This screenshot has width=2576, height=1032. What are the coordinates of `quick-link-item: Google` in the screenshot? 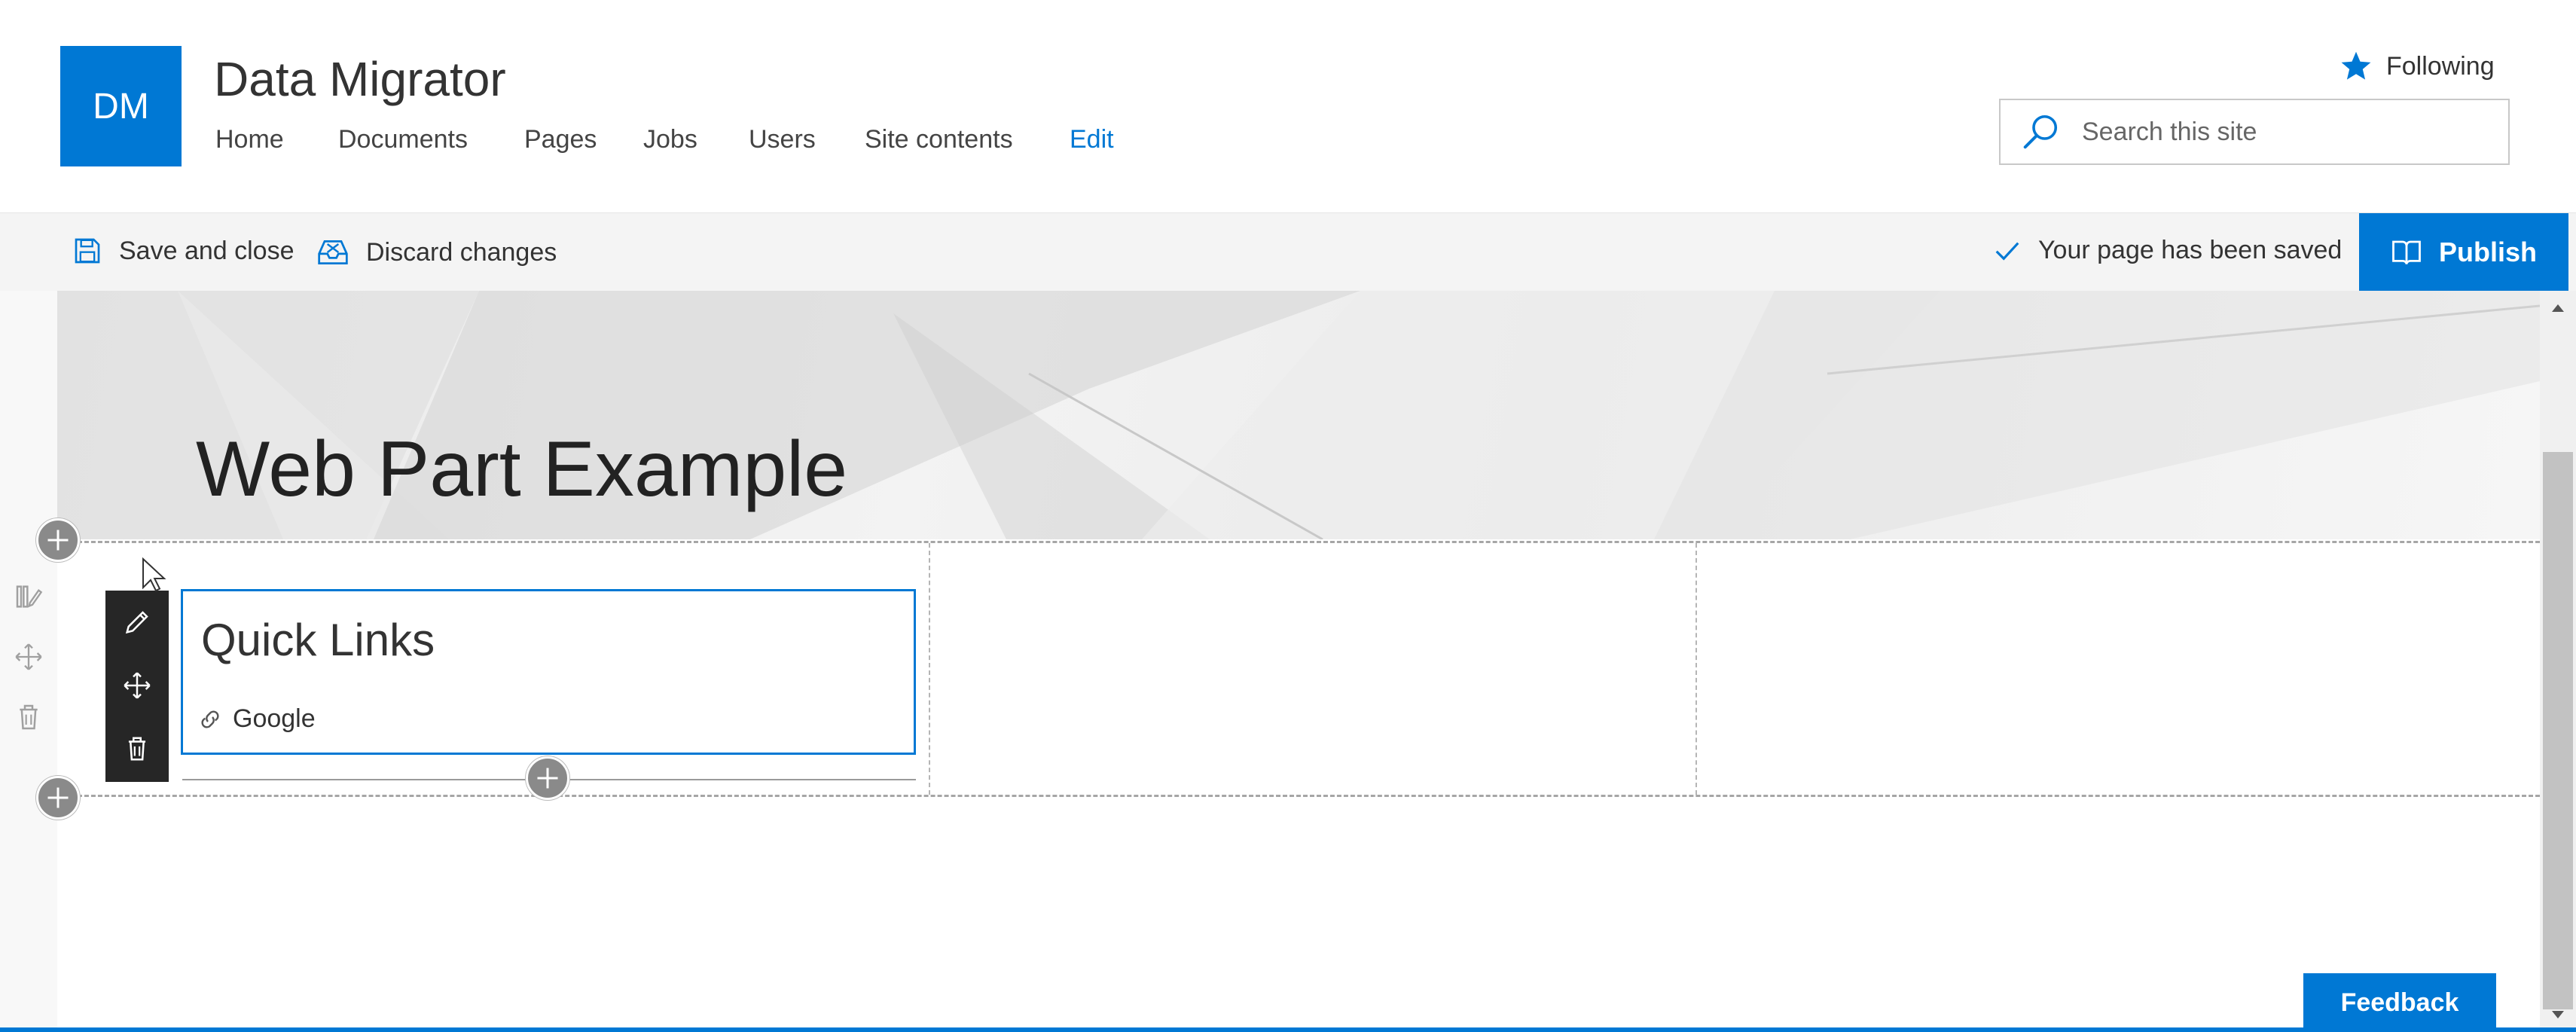 It's located at (257, 719).